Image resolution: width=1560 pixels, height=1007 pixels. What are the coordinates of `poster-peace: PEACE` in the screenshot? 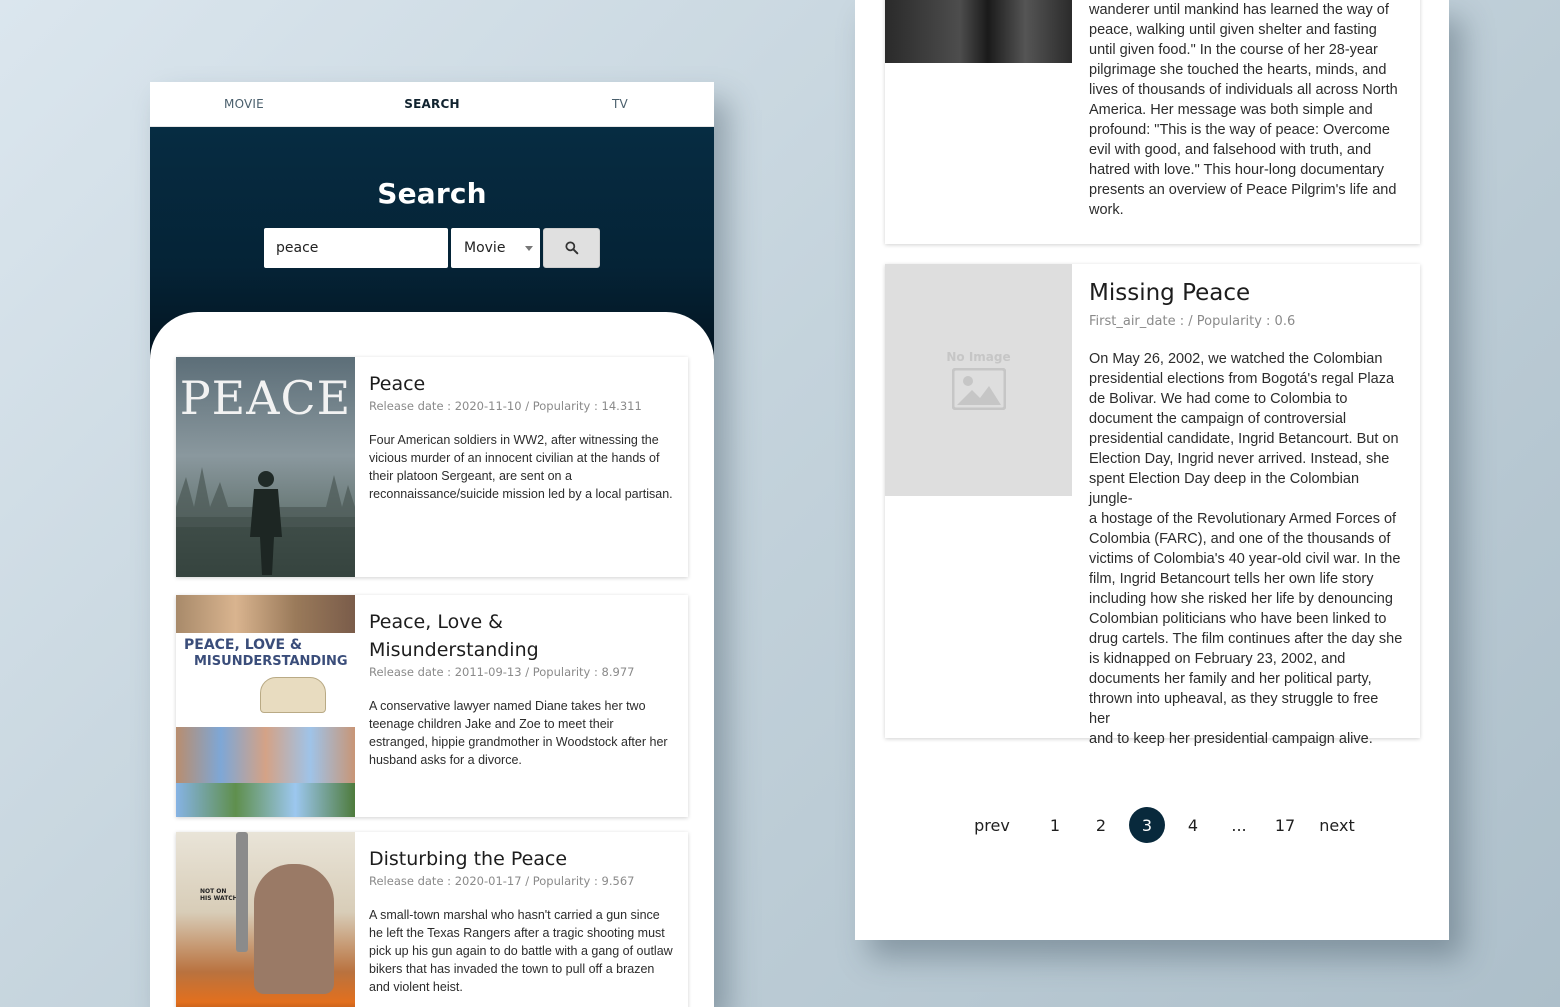 It's located at (265, 467).